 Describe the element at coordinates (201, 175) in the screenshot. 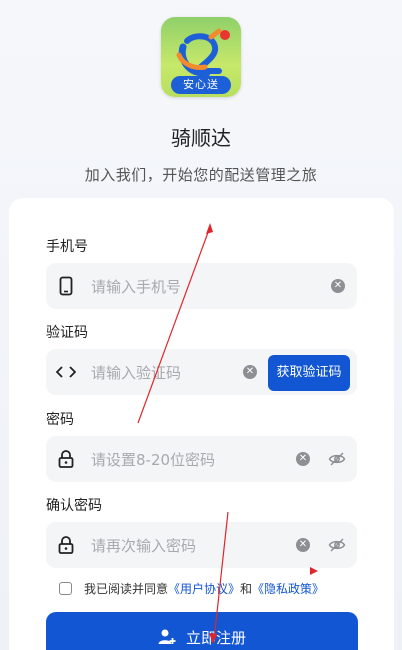

I see `page-subtitle: 加入我们，开始您的配送管理之旅` at that location.